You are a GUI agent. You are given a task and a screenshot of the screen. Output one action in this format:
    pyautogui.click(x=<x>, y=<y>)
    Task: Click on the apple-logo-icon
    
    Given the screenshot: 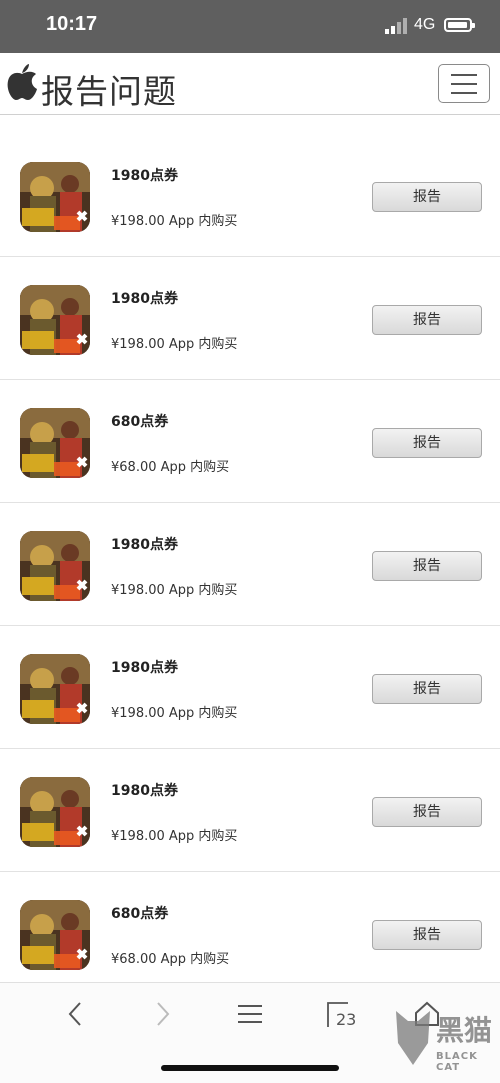 What is the action you would take?
    pyautogui.click(x=22, y=82)
    